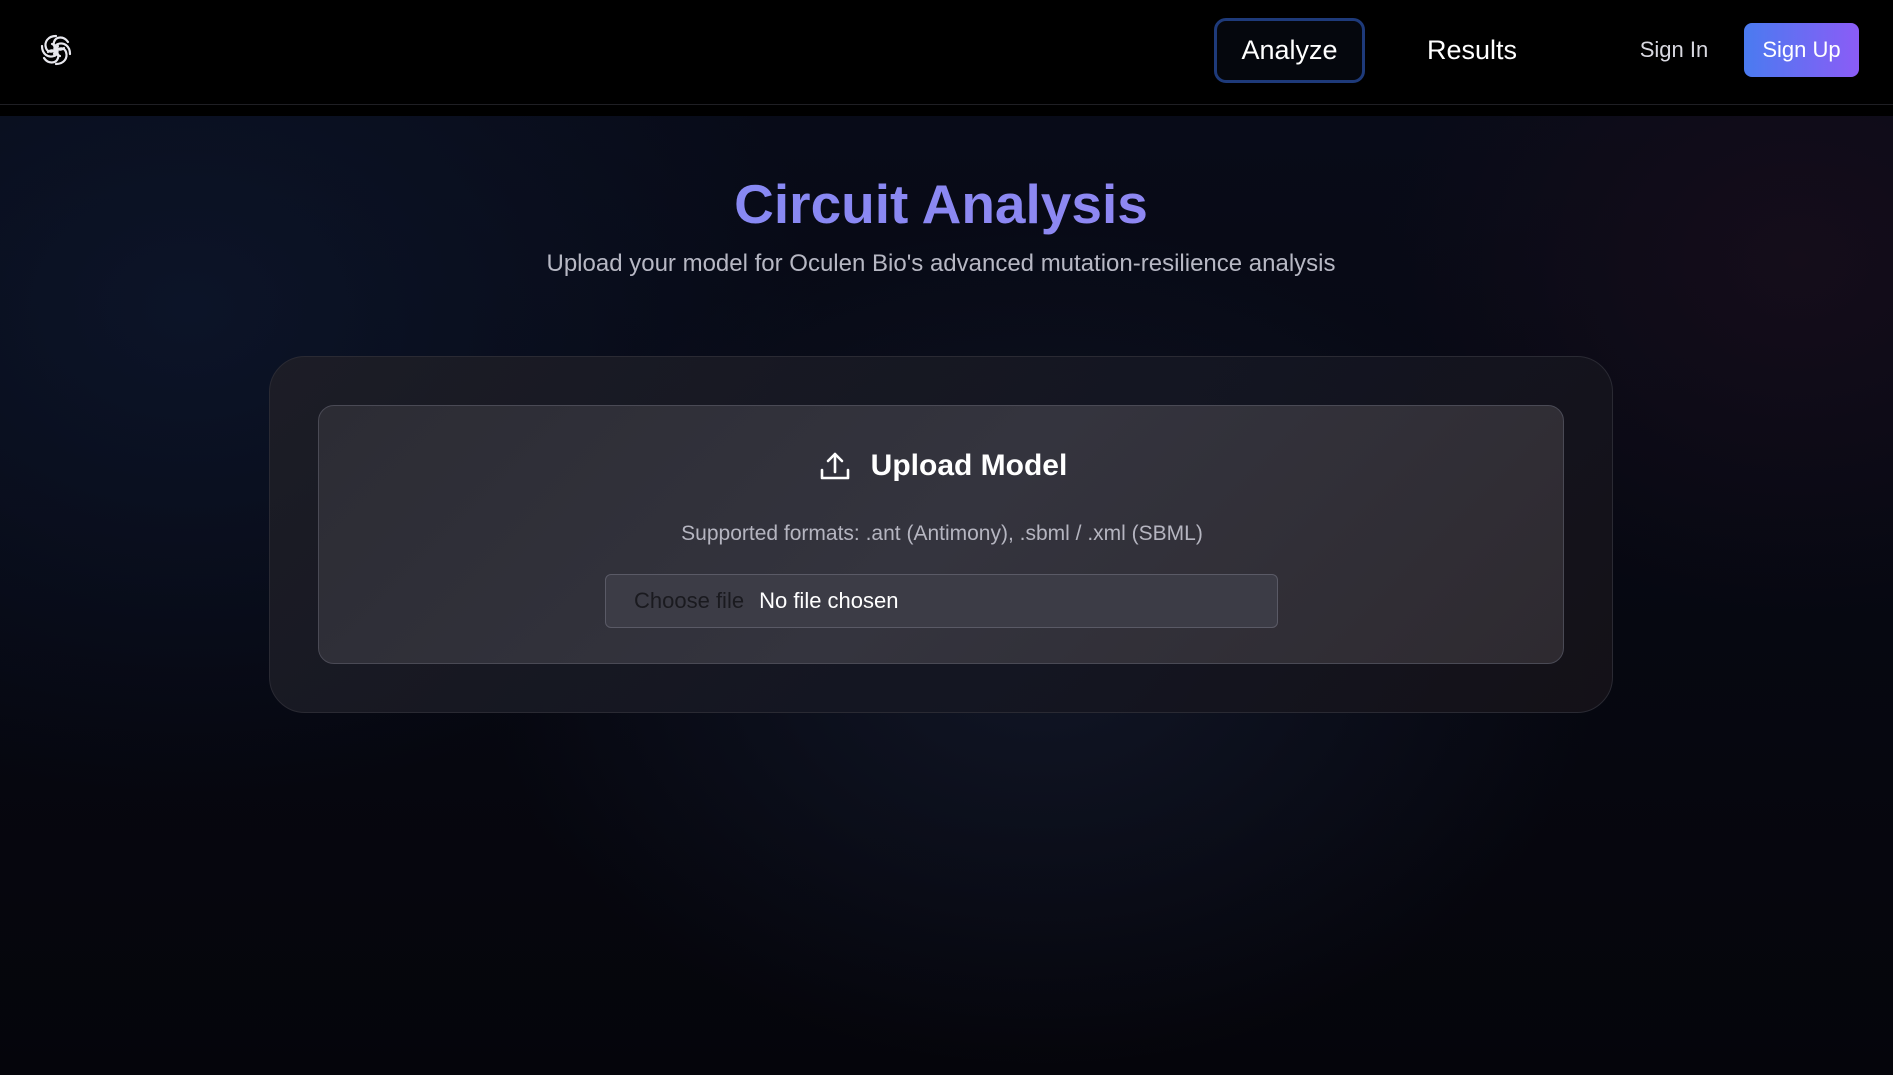  What do you see at coordinates (689, 601) in the screenshot?
I see `choose-file-button: Choose file` at bounding box center [689, 601].